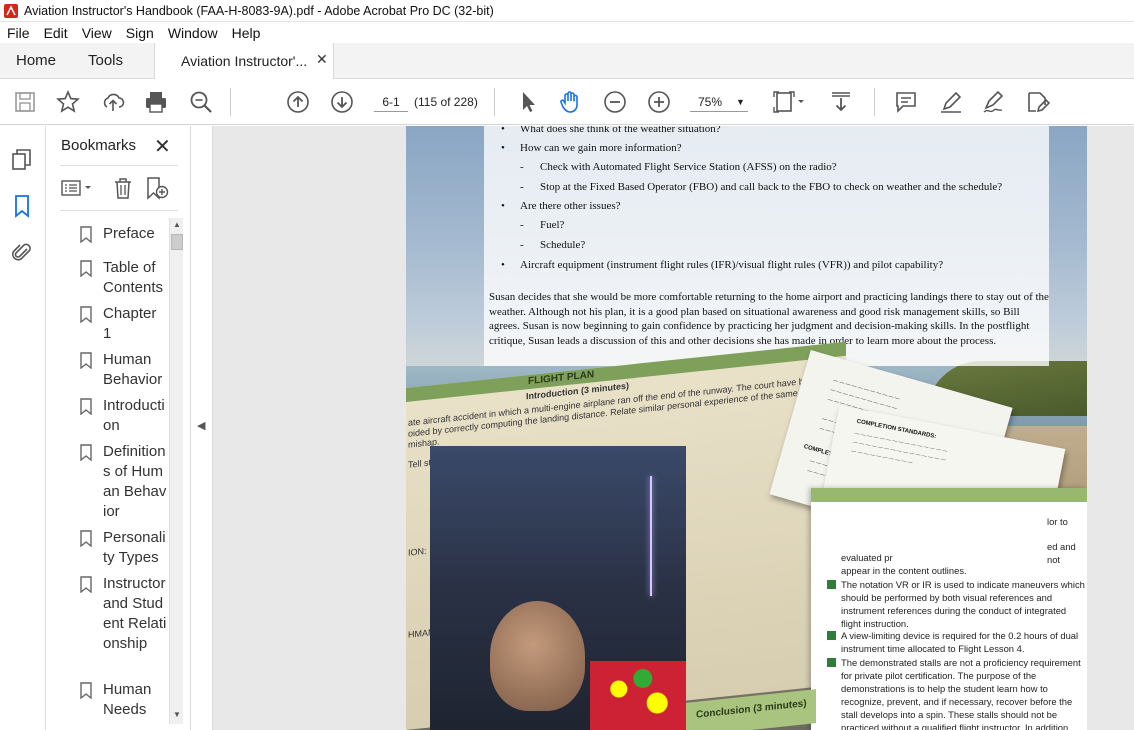 The image size is (1134, 730). I want to click on tab-document: Aviation Instructor'... ✕, so click(244, 61).